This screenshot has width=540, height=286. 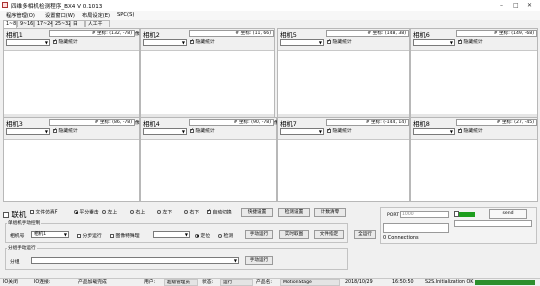 What do you see at coordinates (125, 15) in the screenshot?
I see `menu-spc: SPC(S)` at bounding box center [125, 15].